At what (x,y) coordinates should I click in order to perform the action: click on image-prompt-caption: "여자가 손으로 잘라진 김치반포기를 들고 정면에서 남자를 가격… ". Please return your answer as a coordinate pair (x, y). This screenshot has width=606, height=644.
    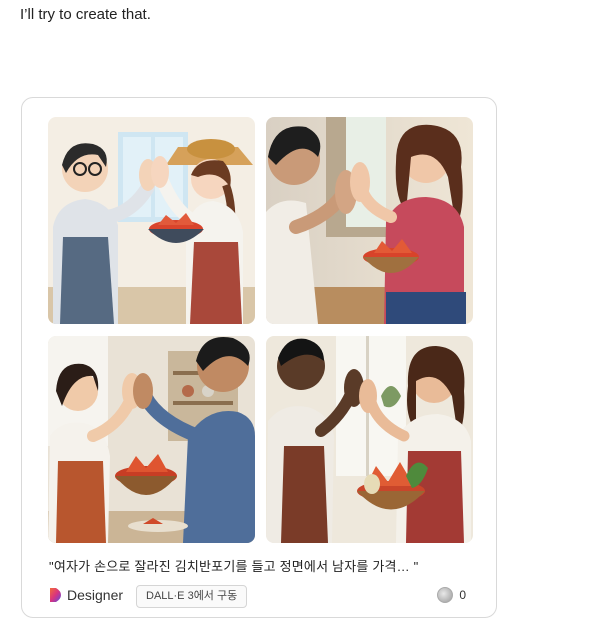
    Looking at the image, I should click on (234, 566).